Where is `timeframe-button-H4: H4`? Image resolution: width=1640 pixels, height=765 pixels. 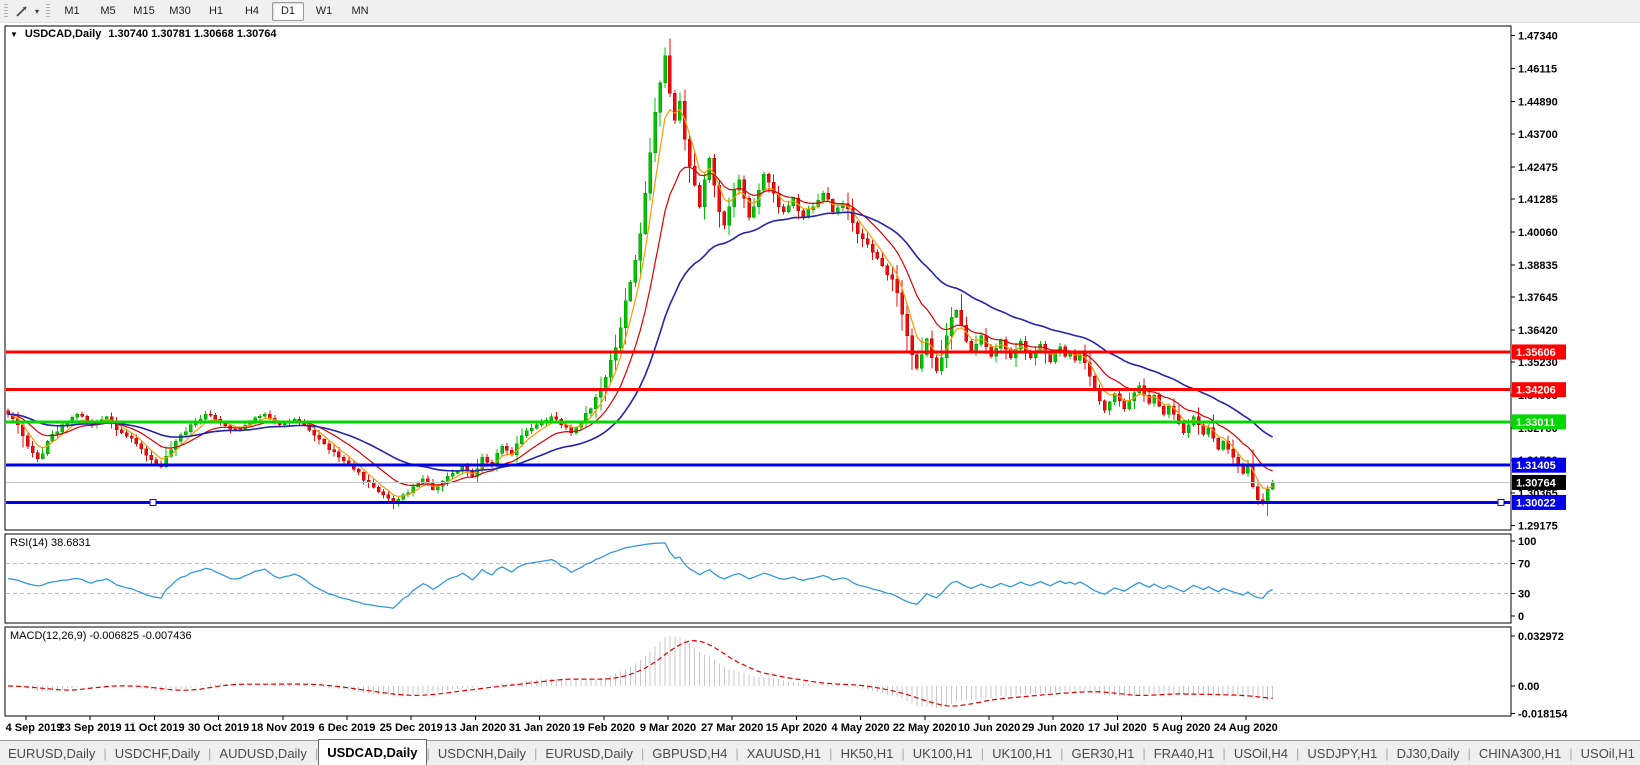
timeframe-button-H4: H4 is located at coordinates (252, 11).